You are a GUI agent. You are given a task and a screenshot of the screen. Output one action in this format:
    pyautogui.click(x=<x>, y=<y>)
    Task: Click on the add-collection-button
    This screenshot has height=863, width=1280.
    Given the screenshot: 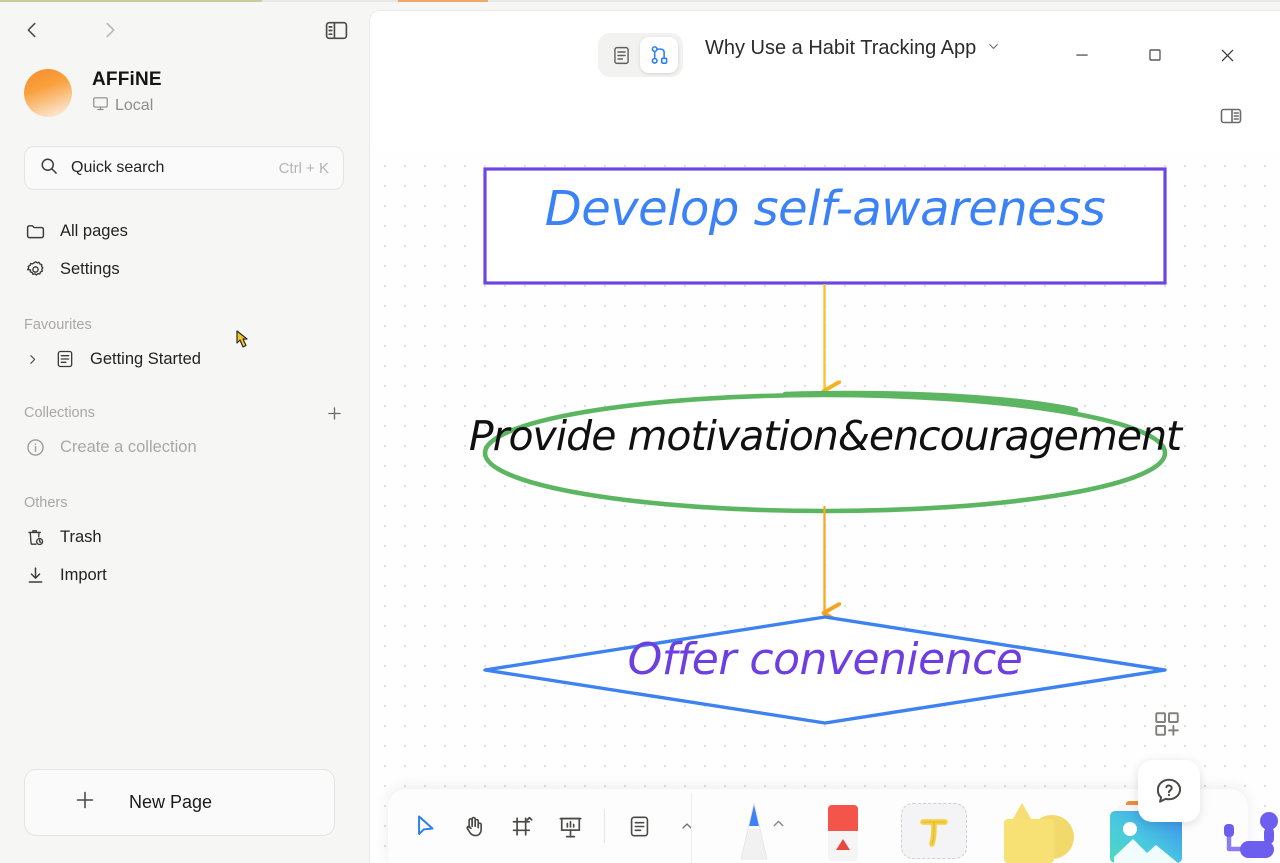 What is the action you would take?
    pyautogui.click(x=334, y=413)
    